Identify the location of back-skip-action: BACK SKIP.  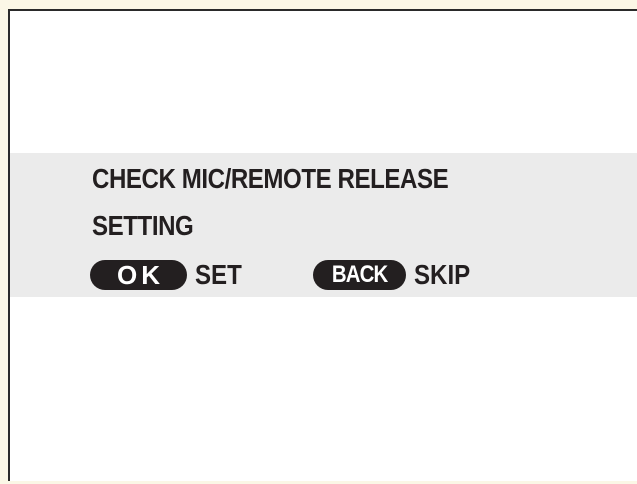
(396, 275).